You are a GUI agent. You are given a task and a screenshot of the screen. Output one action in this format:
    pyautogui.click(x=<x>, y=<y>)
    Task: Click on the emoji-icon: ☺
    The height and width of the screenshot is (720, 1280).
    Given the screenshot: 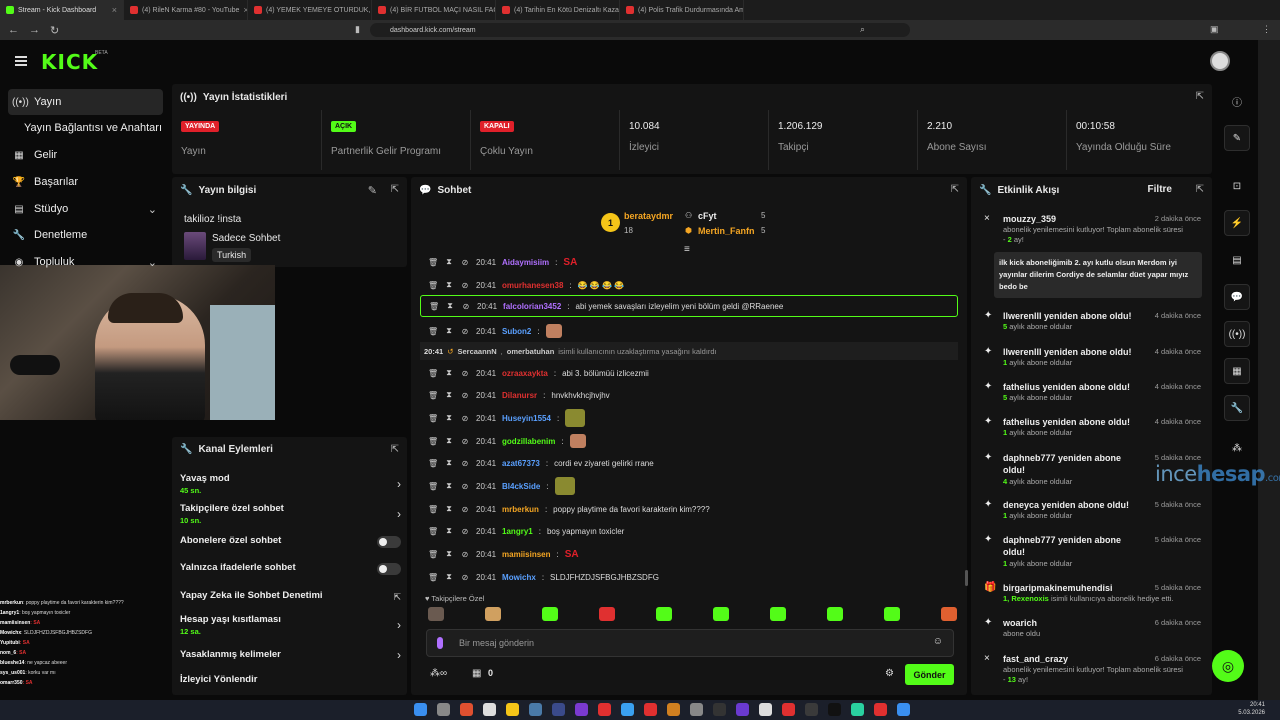 What is the action you would take?
    pyautogui.click(x=938, y=641)
    